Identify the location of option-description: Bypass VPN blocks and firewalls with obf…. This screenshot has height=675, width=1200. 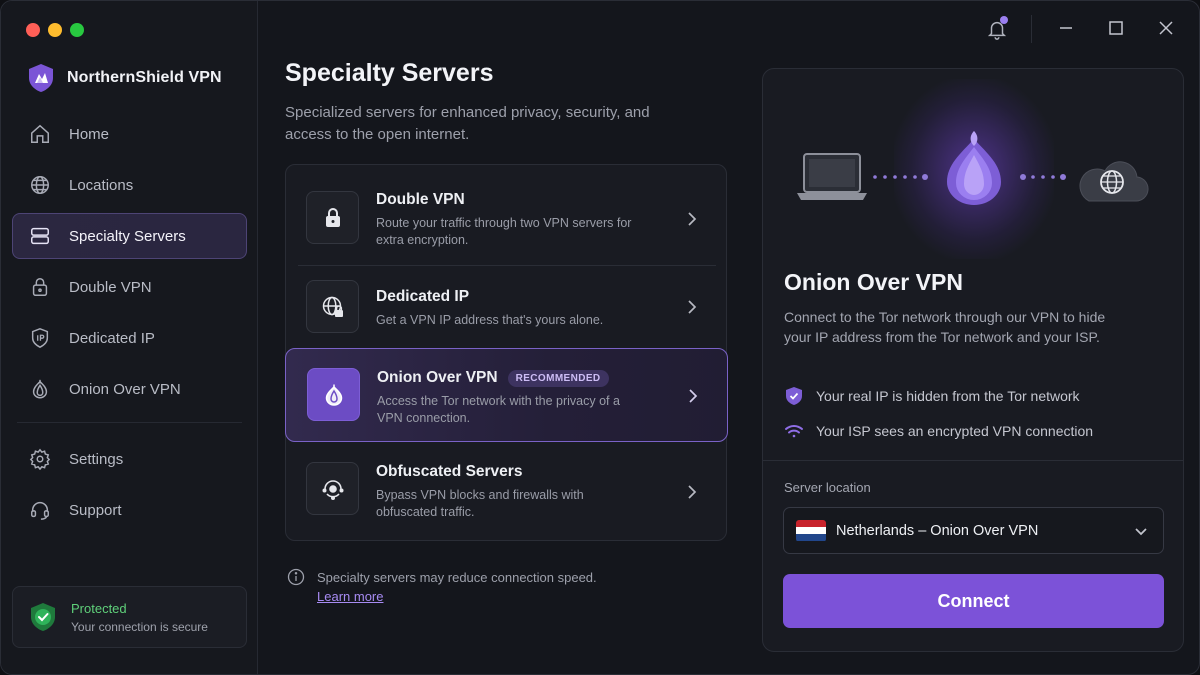
(480, 503).